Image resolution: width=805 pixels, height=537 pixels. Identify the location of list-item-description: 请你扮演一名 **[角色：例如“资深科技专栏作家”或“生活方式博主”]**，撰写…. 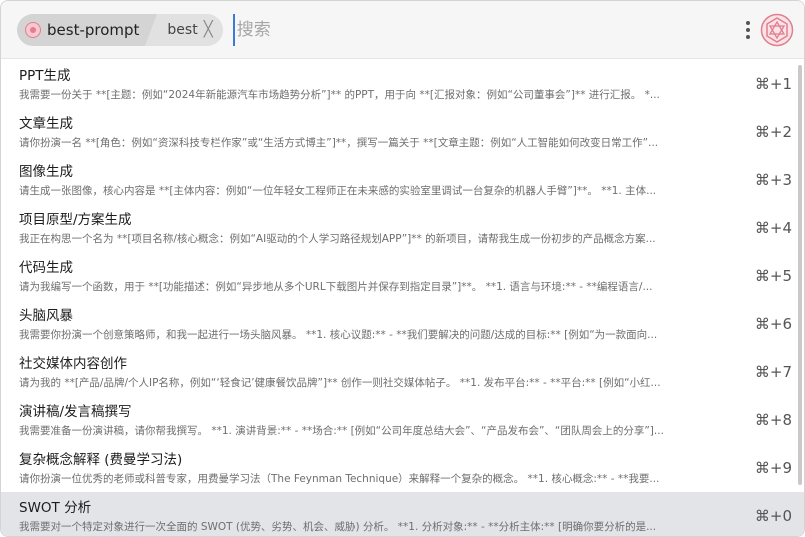
(339, 143).